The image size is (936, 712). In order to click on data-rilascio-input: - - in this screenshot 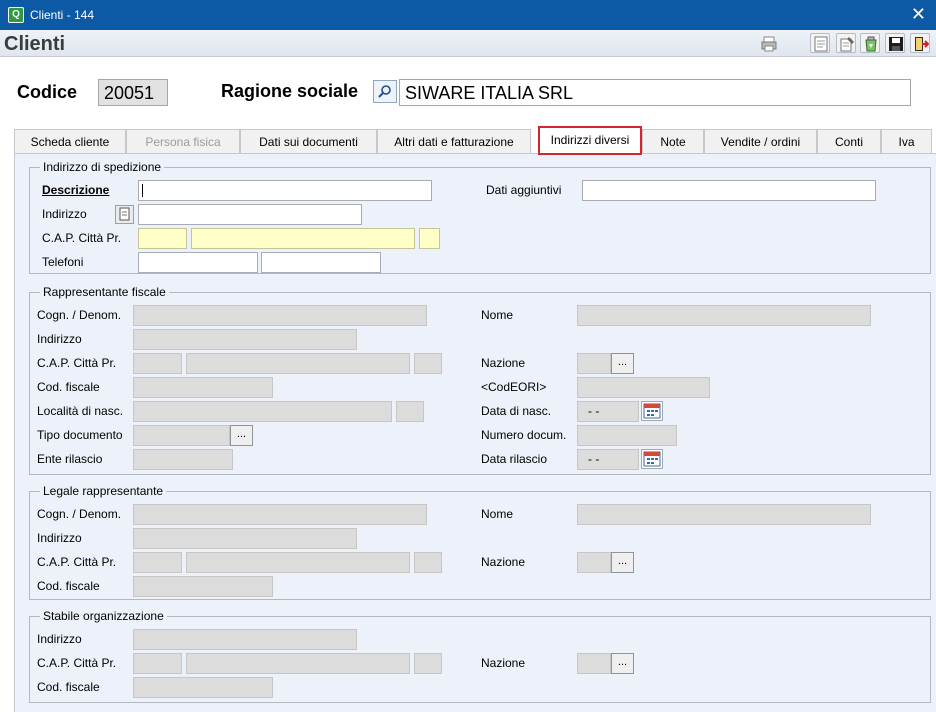, I will do `click(608, 459)`.